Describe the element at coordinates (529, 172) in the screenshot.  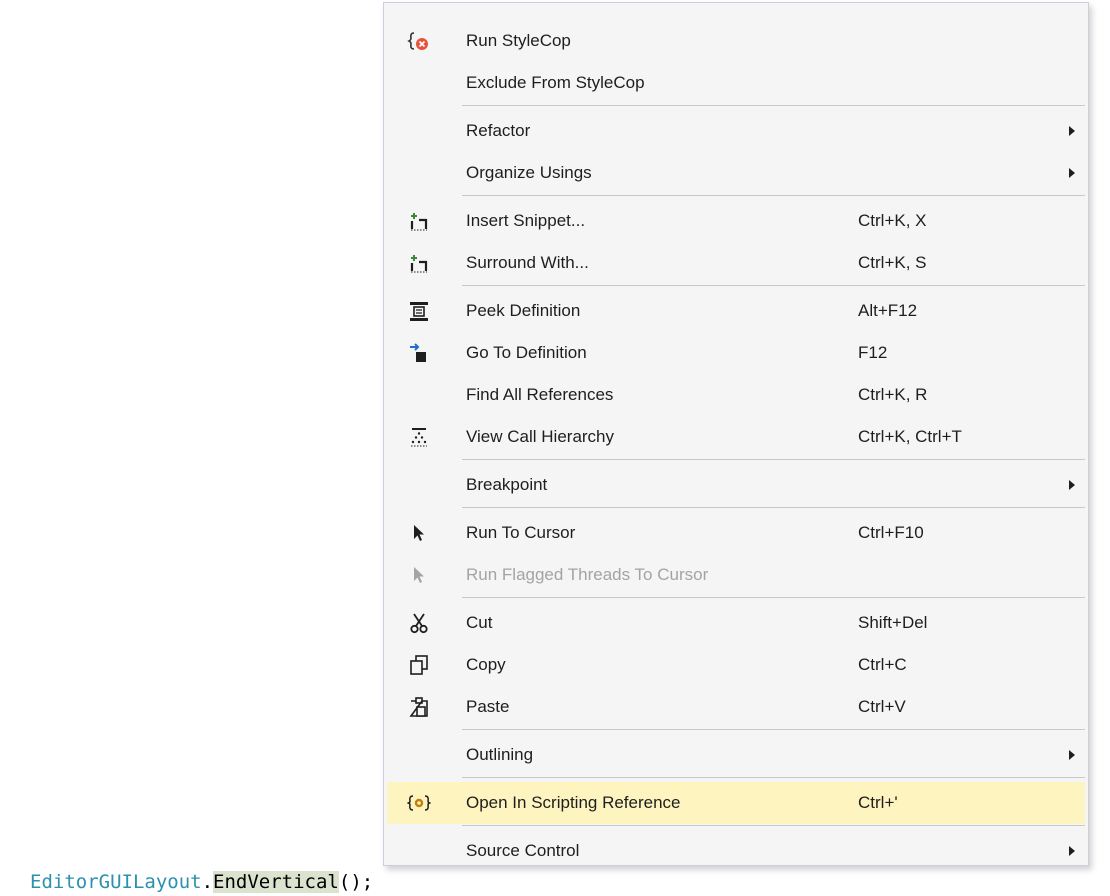
I see `menu-item-label: Organize Usings` at that location.